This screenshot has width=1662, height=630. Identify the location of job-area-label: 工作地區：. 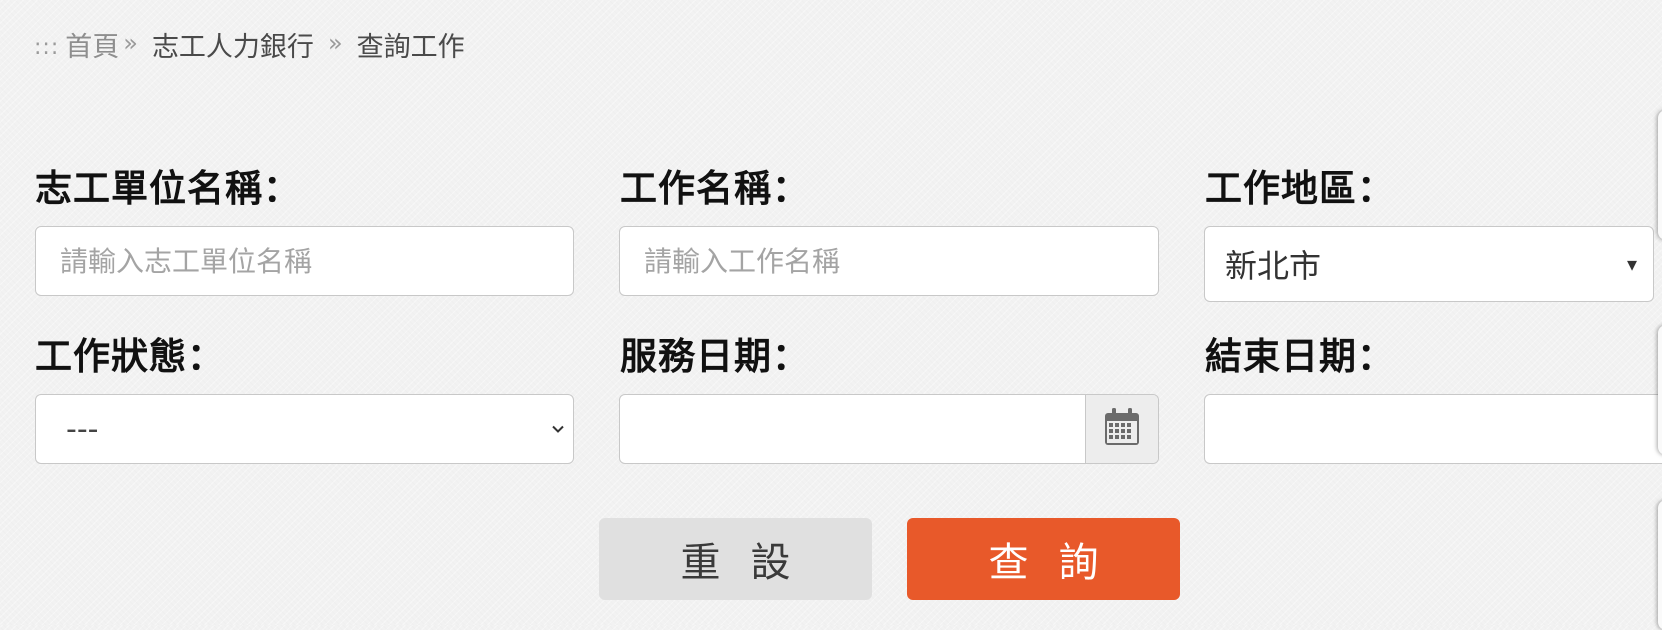
(1300, 188).